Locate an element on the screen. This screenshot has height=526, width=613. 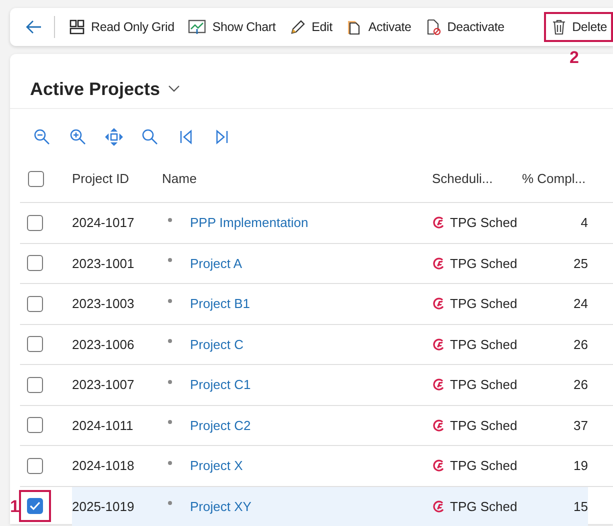
table-cell-text: 24 is located at coordinates (580, 304).